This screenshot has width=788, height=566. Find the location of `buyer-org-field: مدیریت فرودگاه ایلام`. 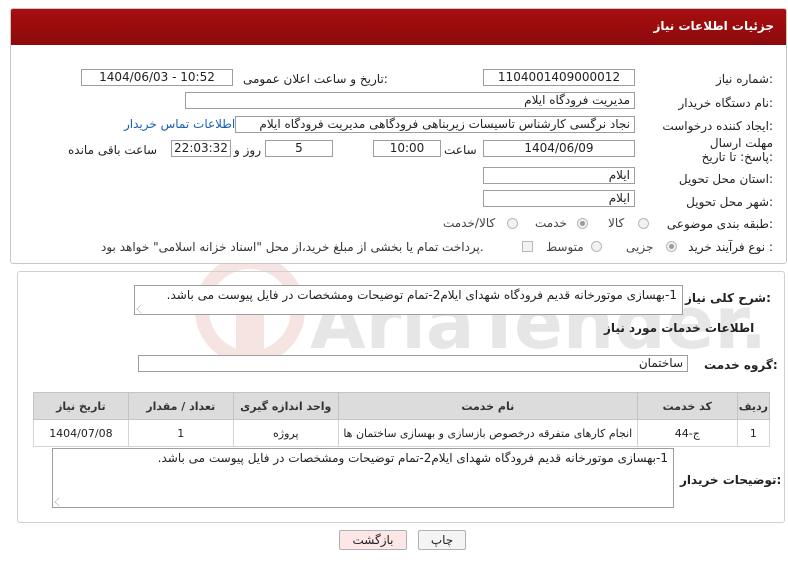

buyer-org-field: مدیریت فرودگاه ایلام is located at coordinates (410, 100).